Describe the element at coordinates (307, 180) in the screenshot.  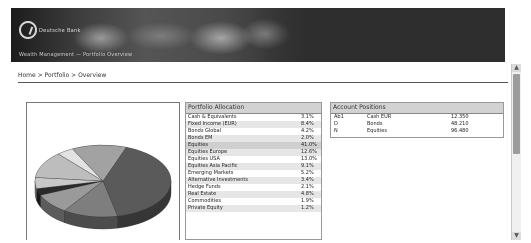
I see `allocation-value: 3.4%` at that location.